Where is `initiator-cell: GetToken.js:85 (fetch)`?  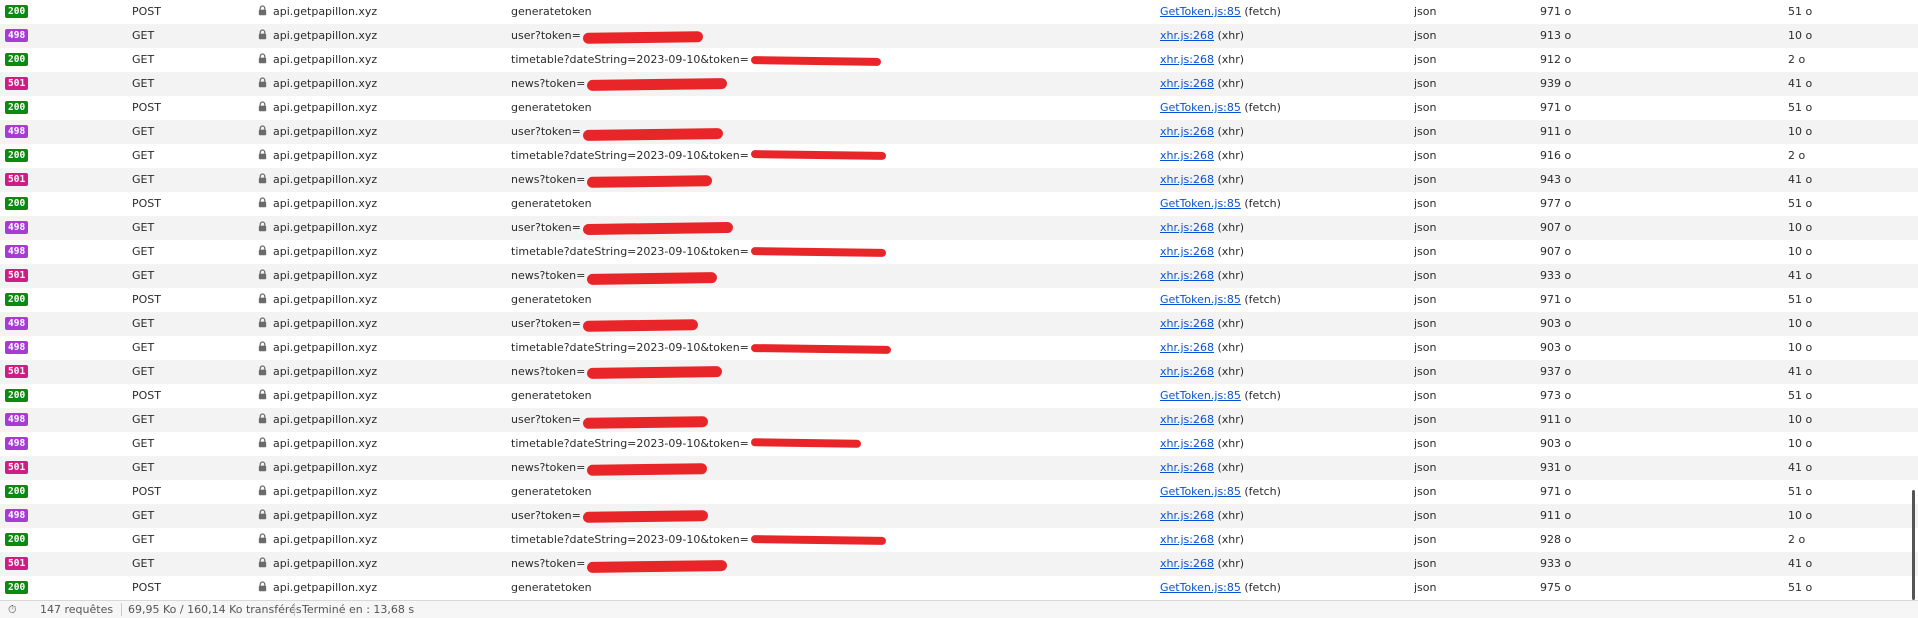
initiator-cell: GetToken.js:85 (fetch) is located at coordinates (1280, 204).